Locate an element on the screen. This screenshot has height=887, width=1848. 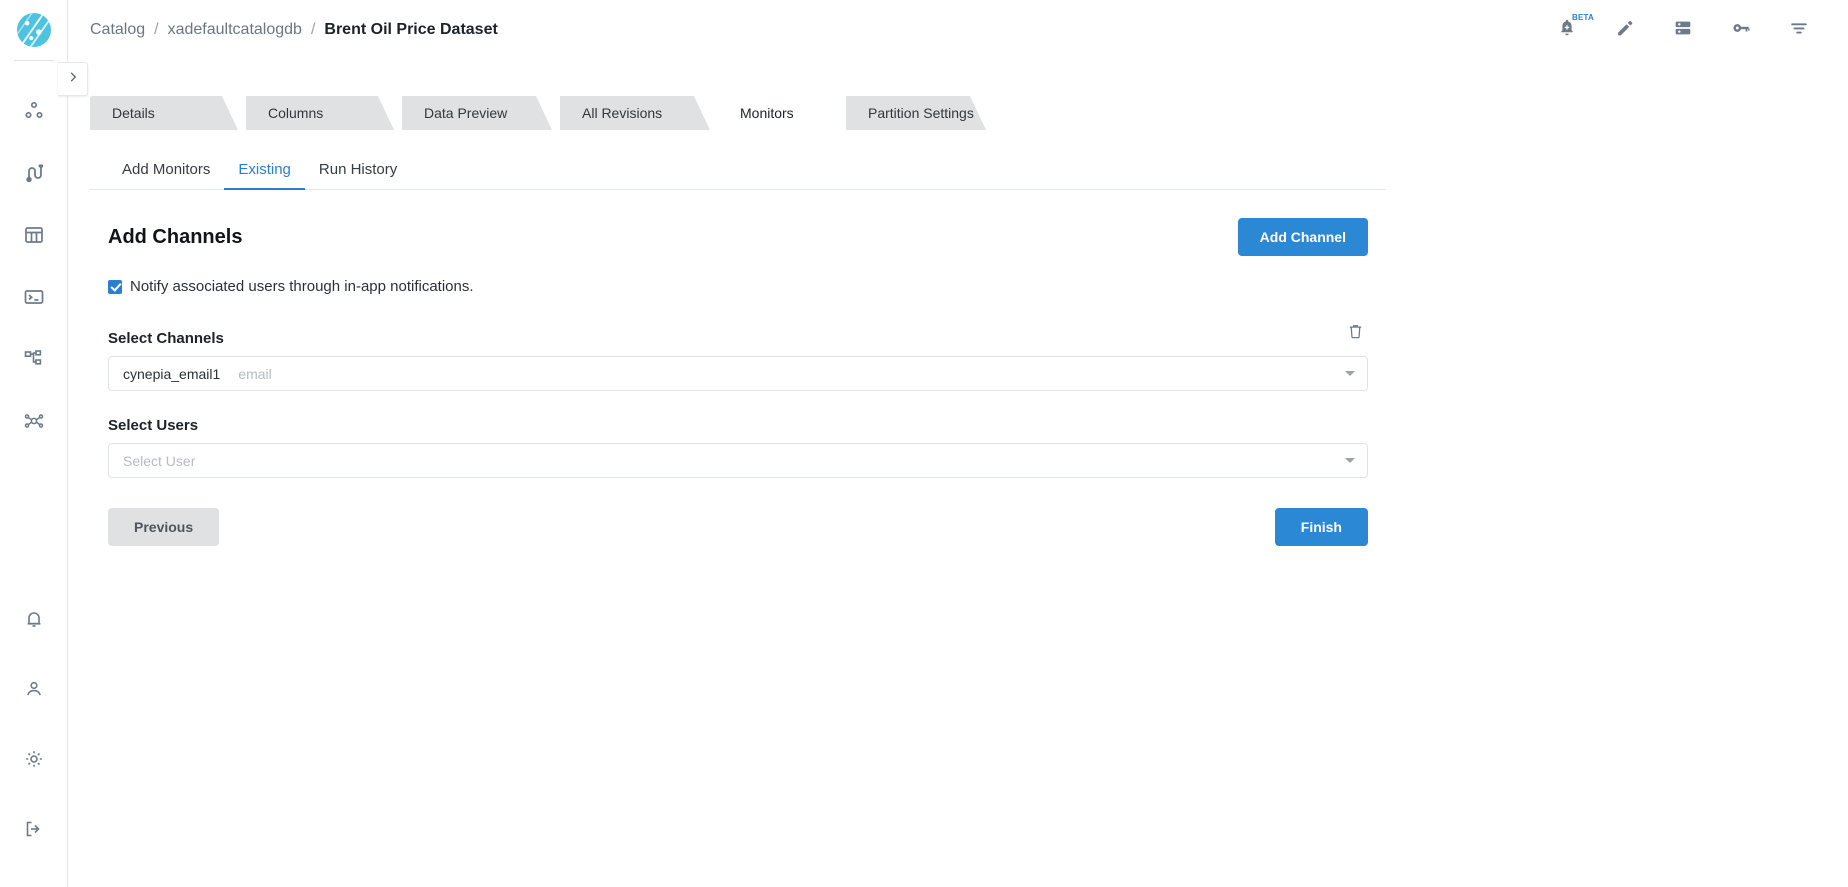
select-users-placeholder: Select User is located at coordinates (159, 460).